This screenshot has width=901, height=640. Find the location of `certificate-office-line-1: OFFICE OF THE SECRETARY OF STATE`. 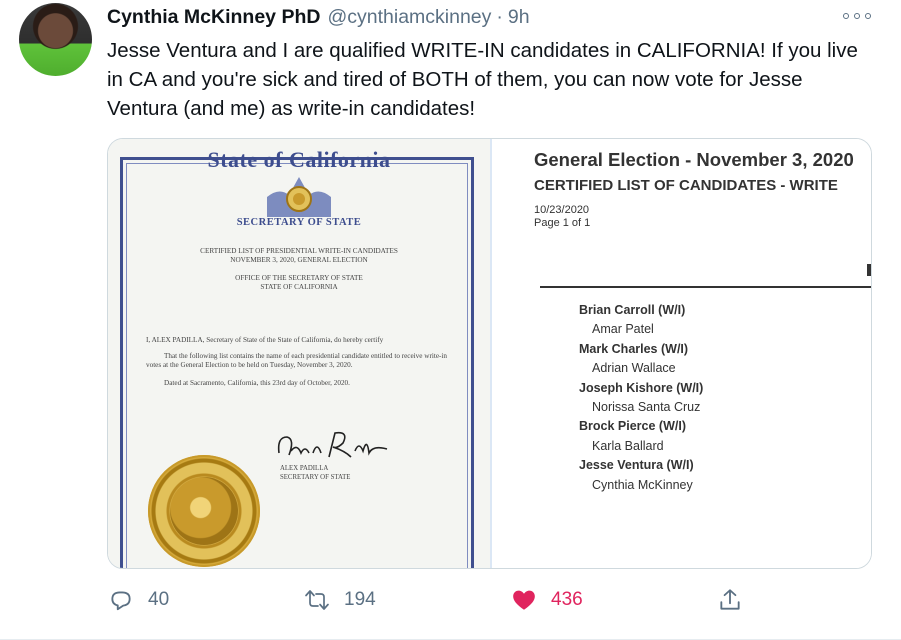

certificate-office-line-1: OFFICE OF THE SECRETARY OF STATE is located at coordinates (299, 278).